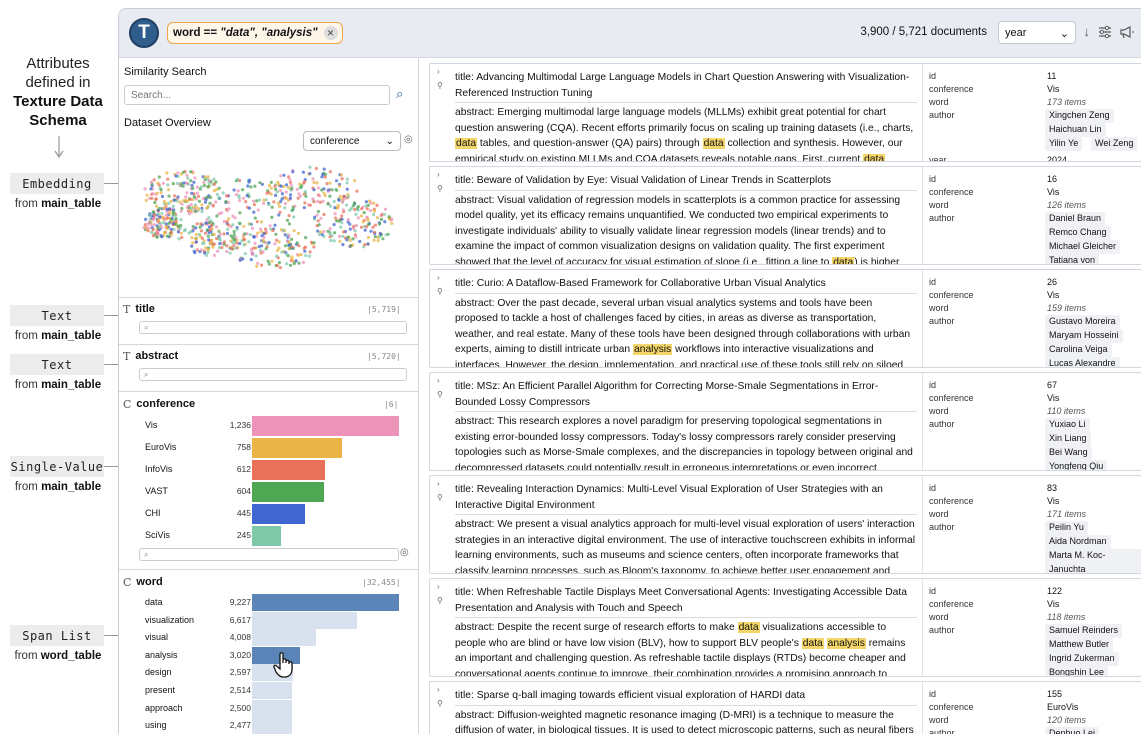 This screenshot has width=1141, height=734. What do you see at coordinates (1075, 219) in the screenshot?
I see `author-tag: Daniel Braun` at bounding box center [1075, 219].